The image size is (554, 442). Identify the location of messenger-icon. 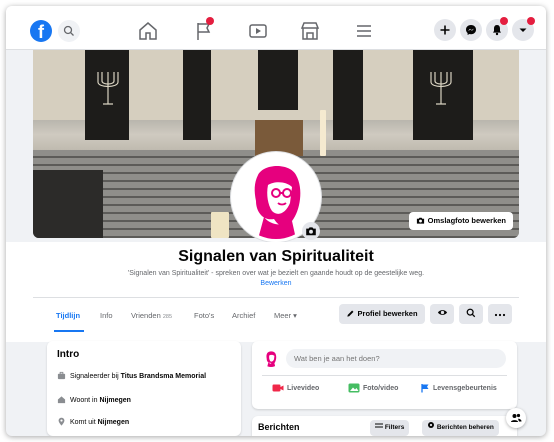
(471, 30).